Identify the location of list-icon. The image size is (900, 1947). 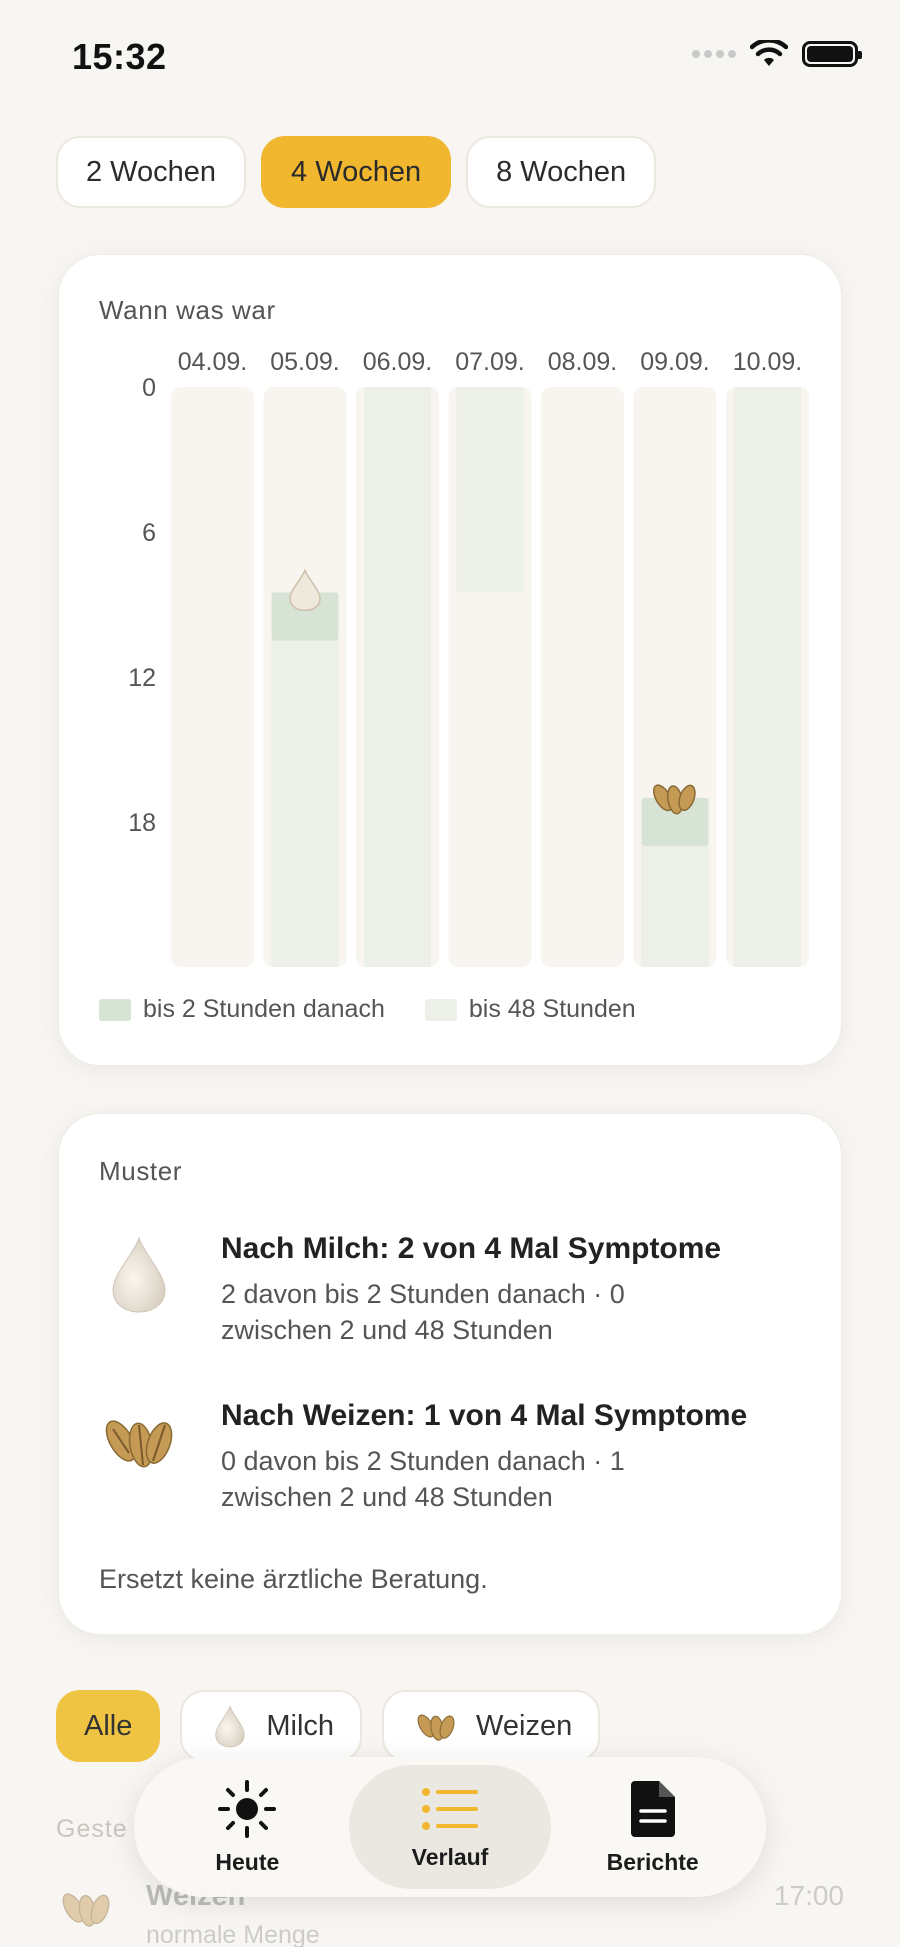
(450, 1808).